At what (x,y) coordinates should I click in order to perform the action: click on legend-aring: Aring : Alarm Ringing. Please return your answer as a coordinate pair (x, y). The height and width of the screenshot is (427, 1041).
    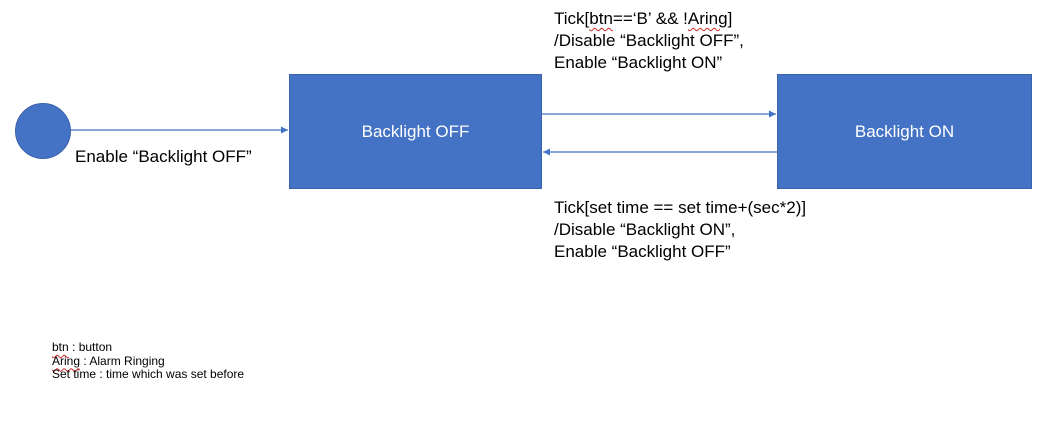
    Looking at the image, I should click on (148, 361).